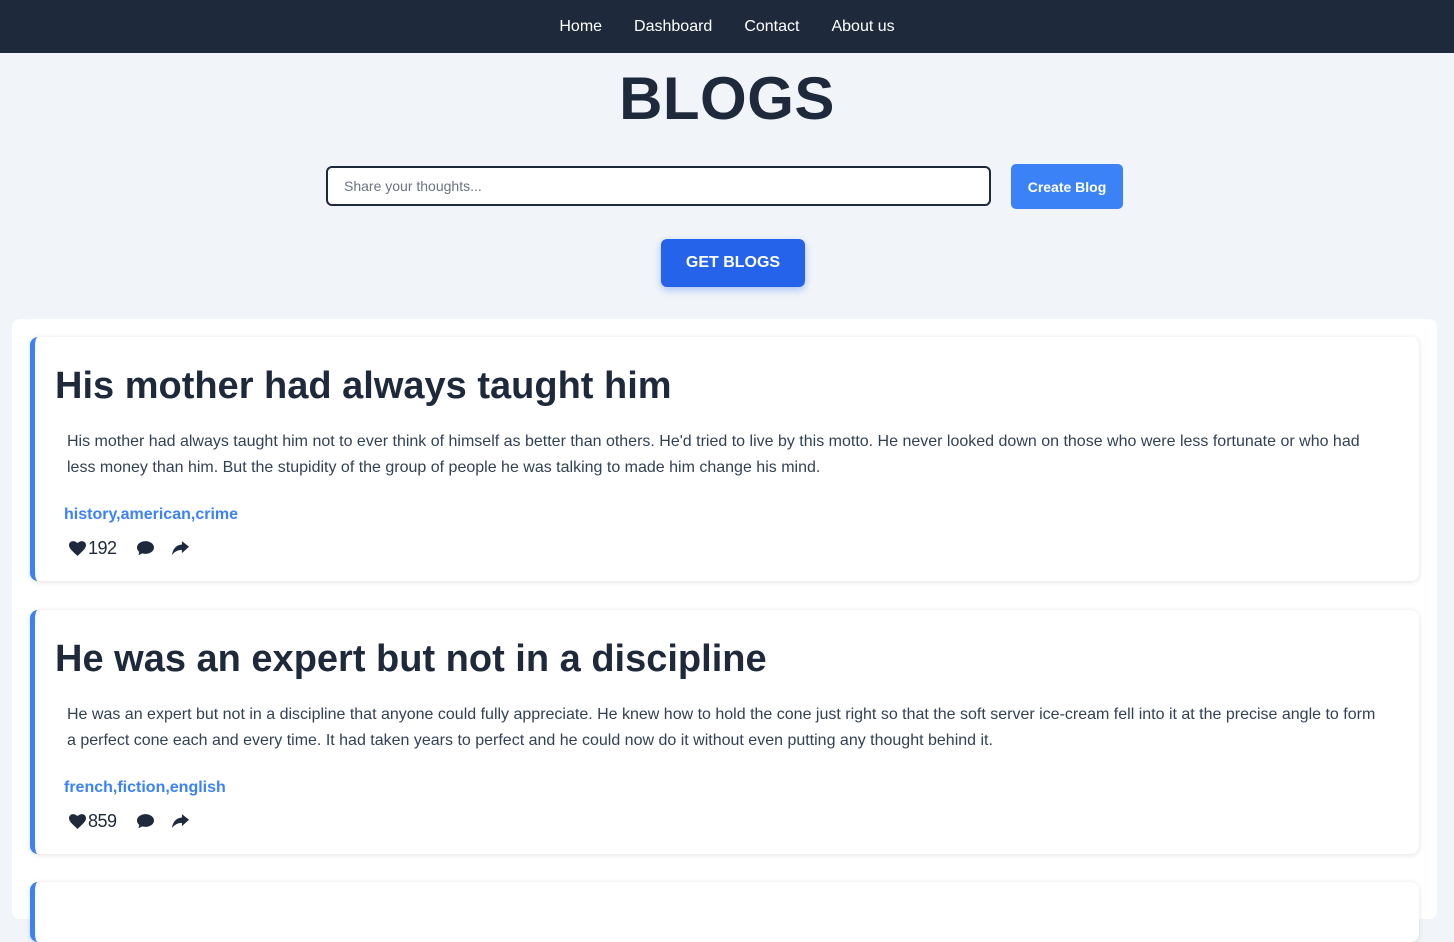 The width and height of the screenshot is (1454, 942). I want to click on like-button: 859, so click(93, 821).